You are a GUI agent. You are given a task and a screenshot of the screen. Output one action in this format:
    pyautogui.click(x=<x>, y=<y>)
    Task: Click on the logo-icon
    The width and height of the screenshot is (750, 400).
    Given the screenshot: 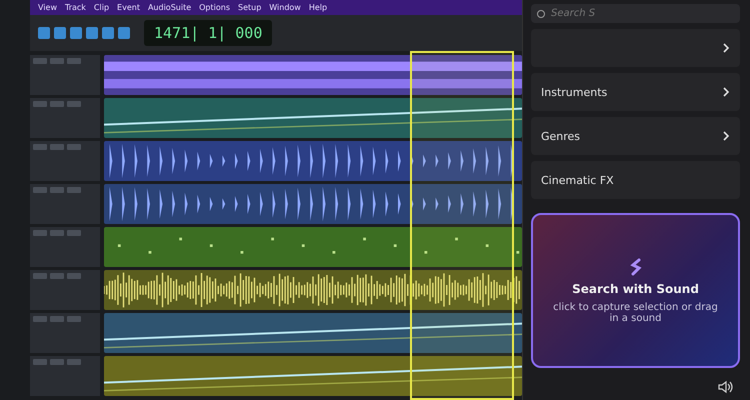 What is the action you would take?
    pyautogui.click(x=636, y=267)
    